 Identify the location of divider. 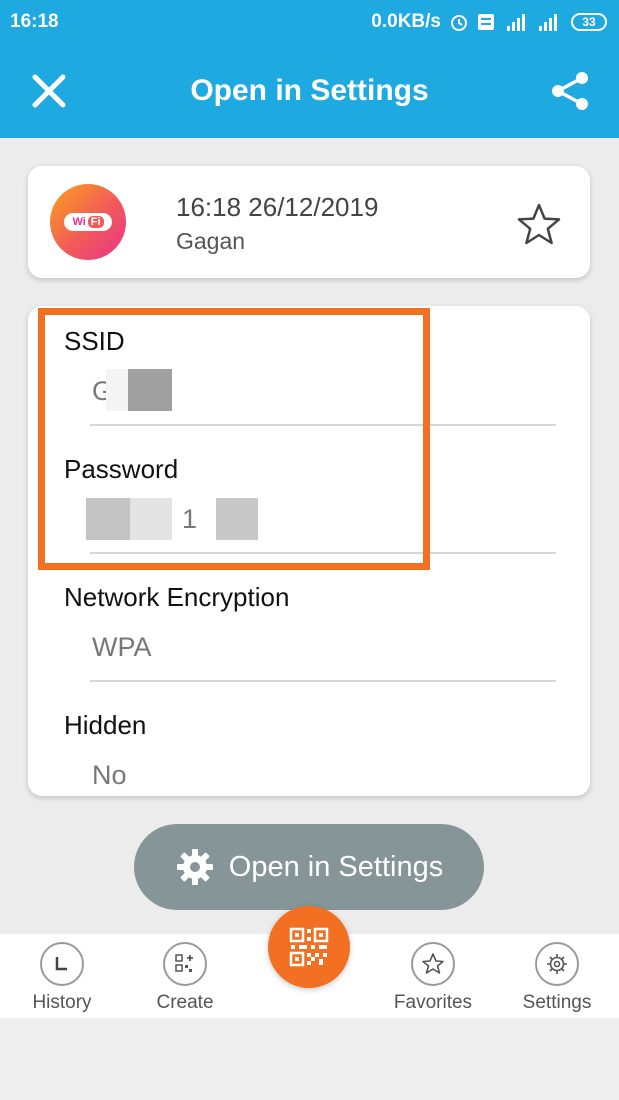
(323, 681).